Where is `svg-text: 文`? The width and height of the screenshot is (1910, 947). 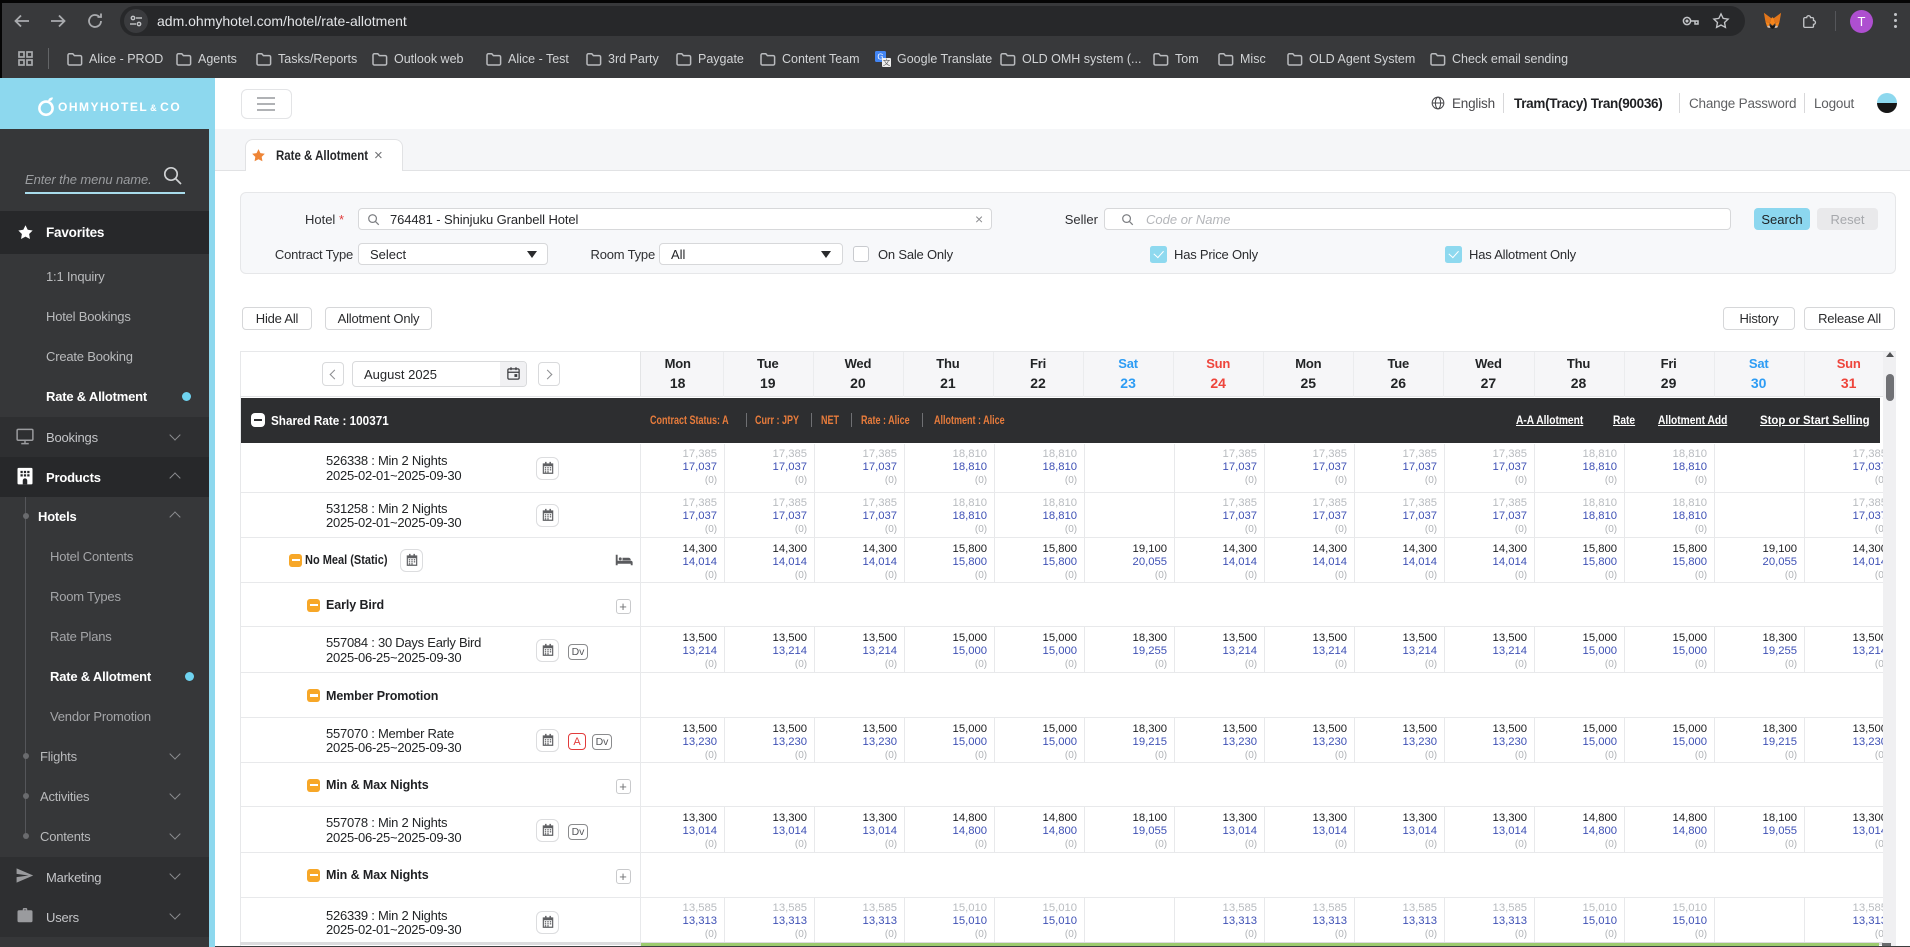 svg-text: 文 is located at coordinates (887, 62).